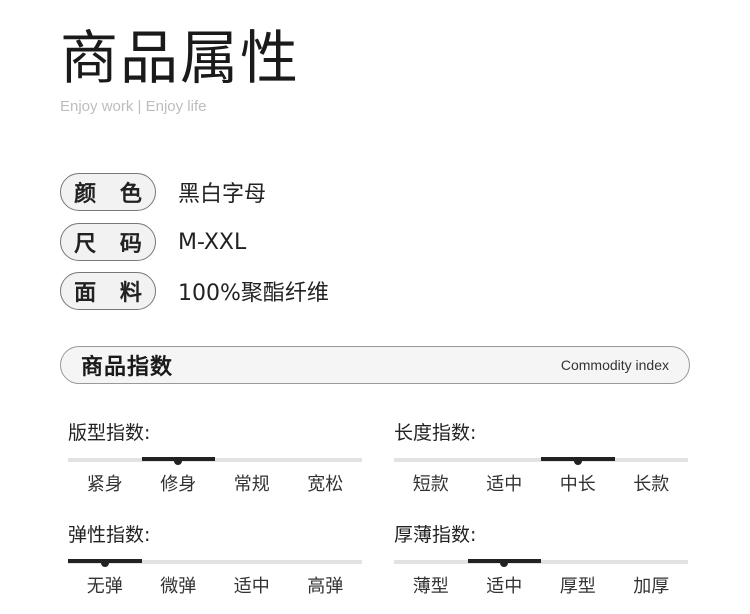 The width and height of the screenshot is (750, 614). I want to click on attribute-row-size: 尺 码 M-XXL, so click(153, 242).